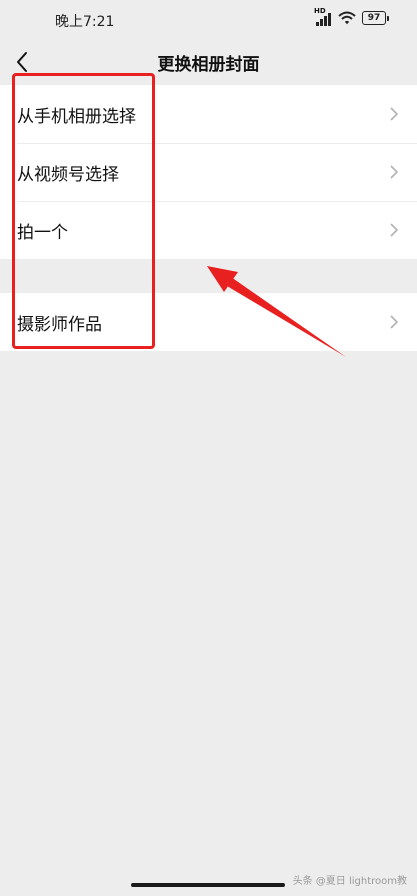  What do you see at coordinates (208, 885) in the screenshot?
I see `home-indicator` at bounding box center [208, 885].